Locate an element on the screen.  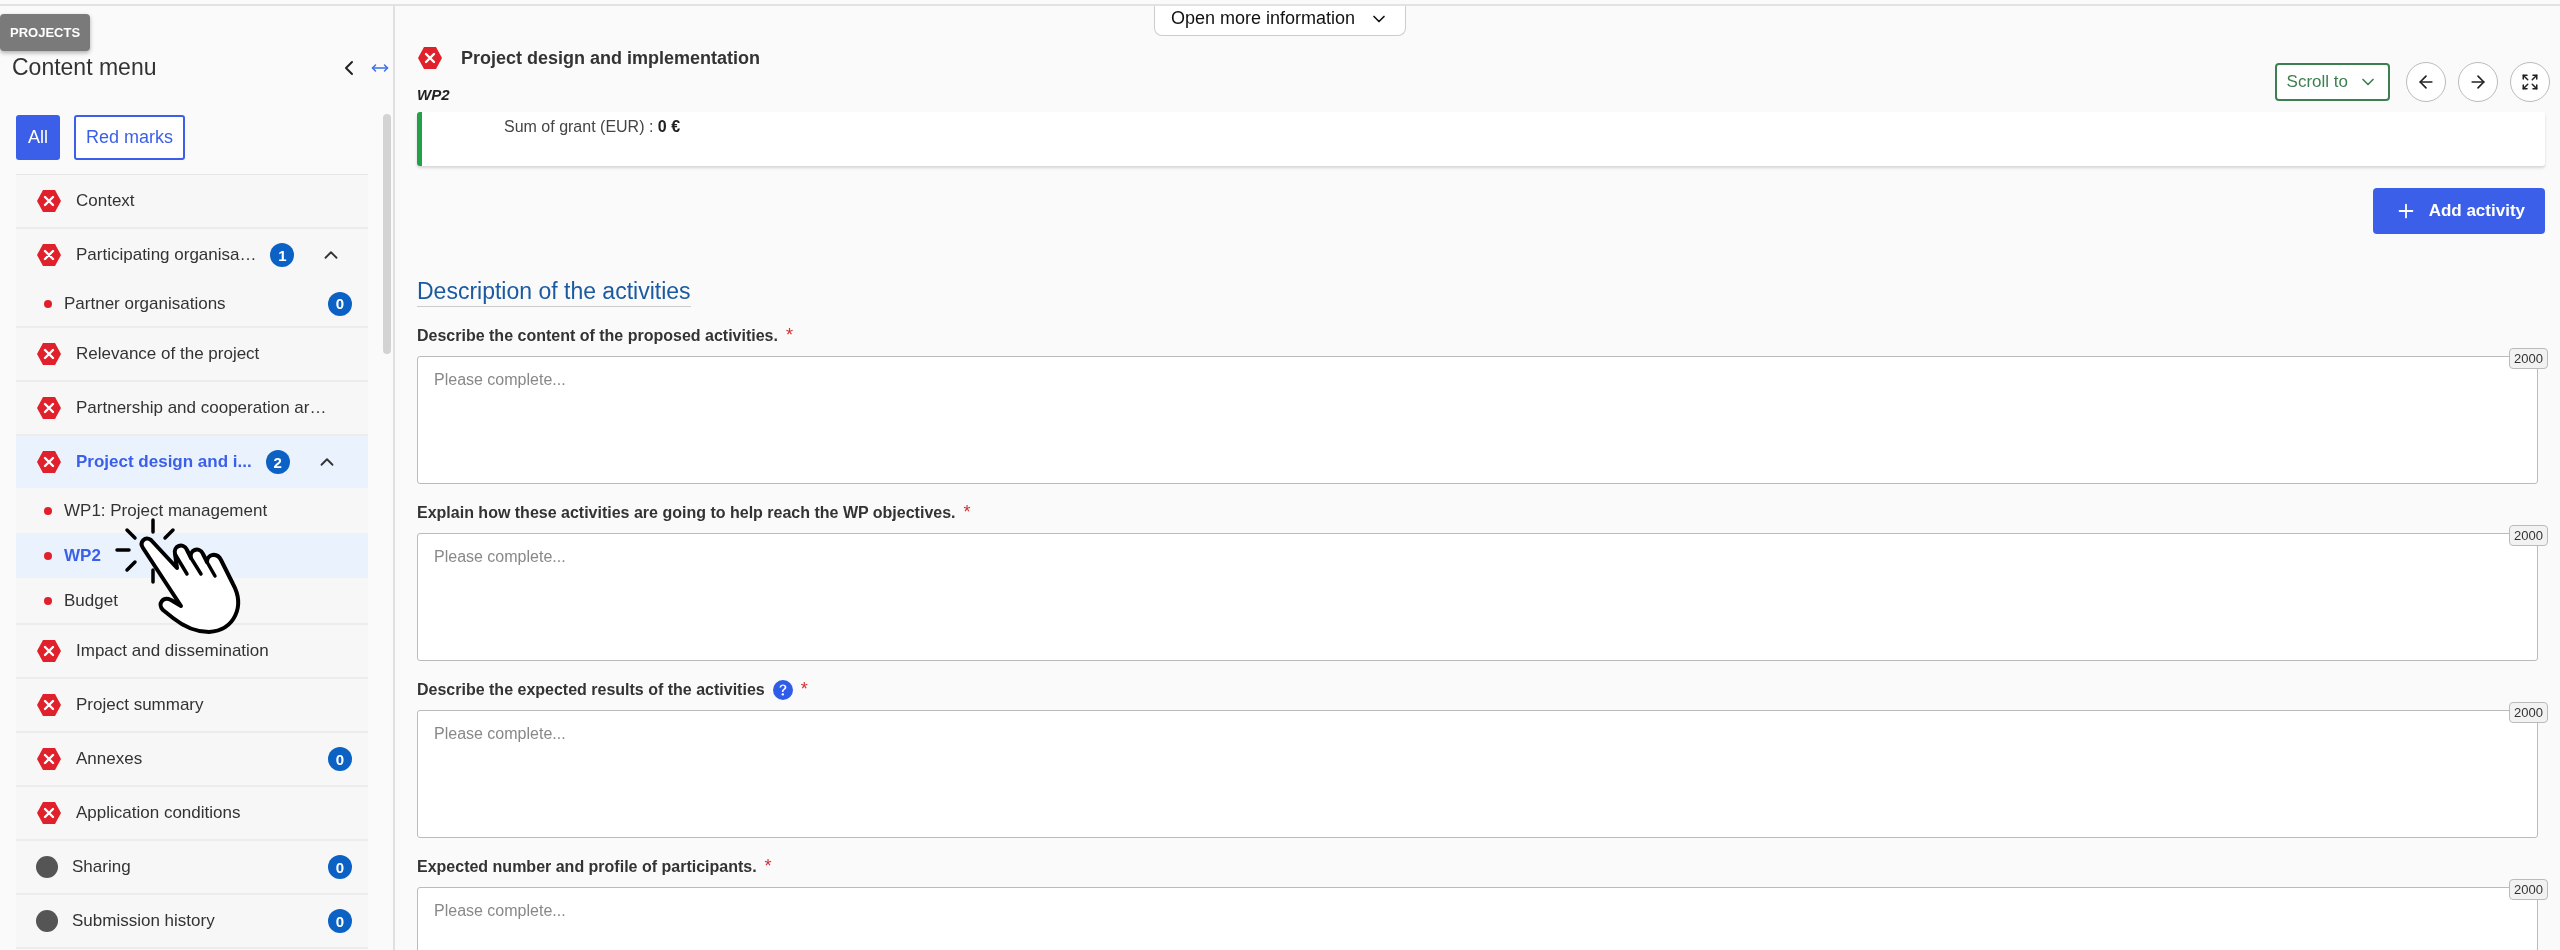
previous-button is located at coordinates (2426, 82).